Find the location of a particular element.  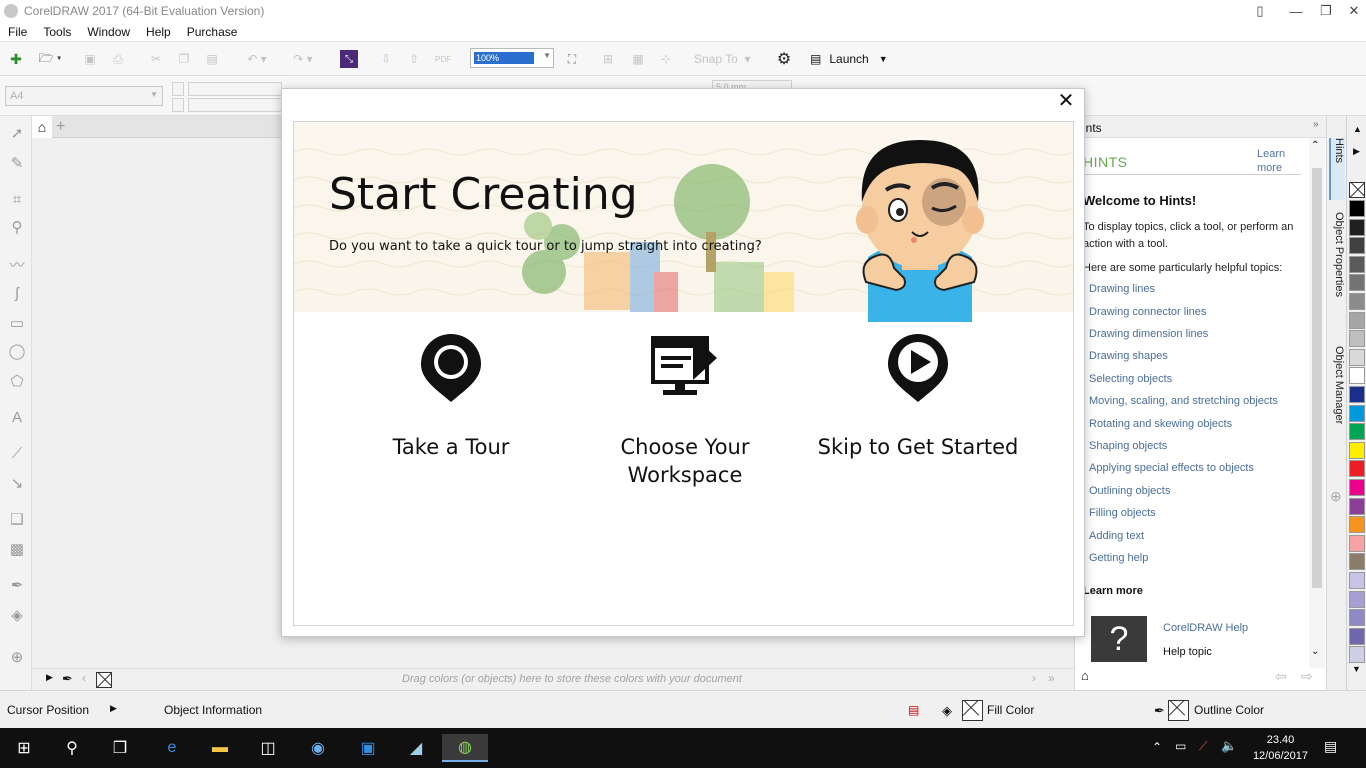

hint-topic-link: Drawing connector lines is located at coordinates (1147, 312).